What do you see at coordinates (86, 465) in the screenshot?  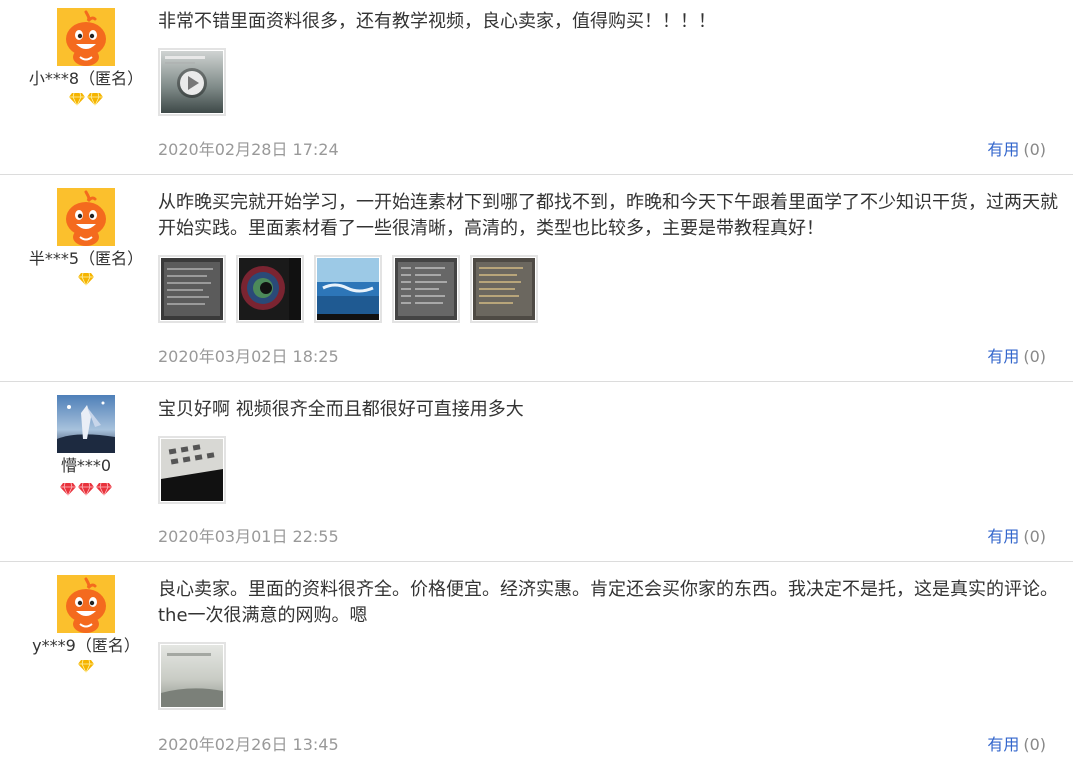 I see `reviewer-name: 懵***0` at bounding box center [86, 465].